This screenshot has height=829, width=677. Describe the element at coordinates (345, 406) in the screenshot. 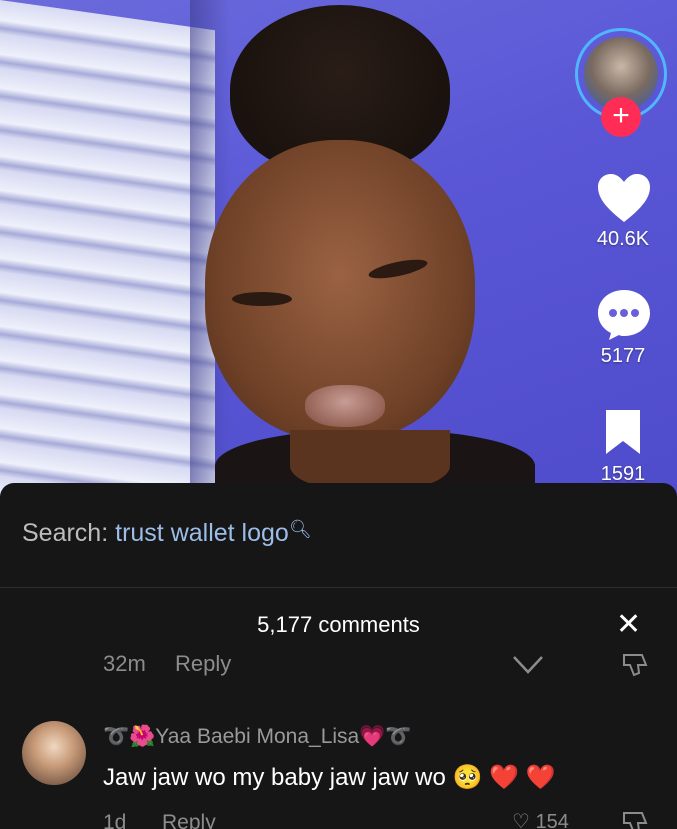

I see `person-mouth` at that location.